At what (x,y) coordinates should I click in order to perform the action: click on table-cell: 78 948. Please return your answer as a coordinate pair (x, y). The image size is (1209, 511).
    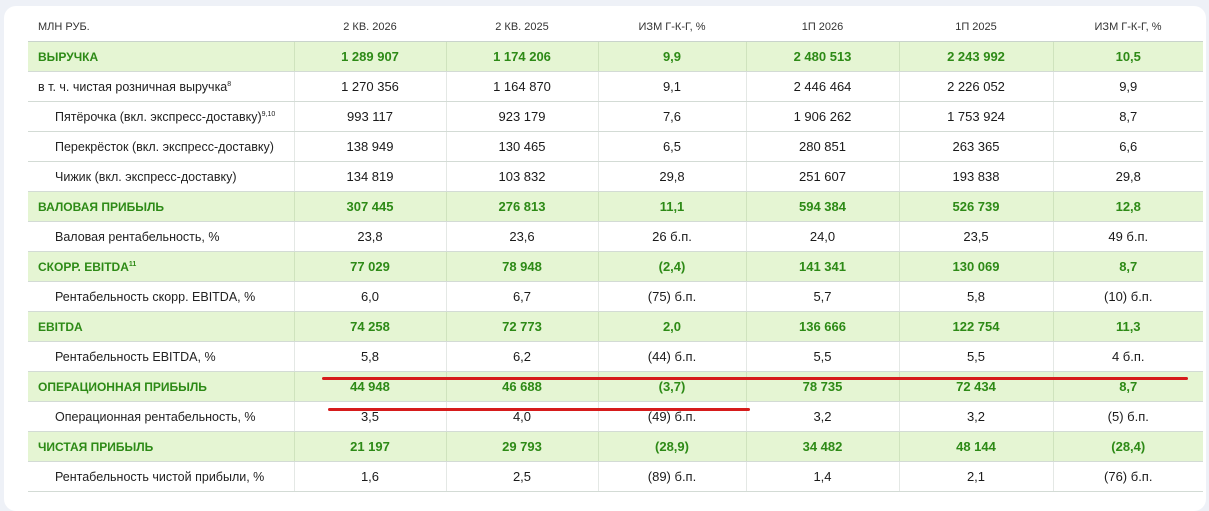
    Looking at the image, I should click on (522, 266).